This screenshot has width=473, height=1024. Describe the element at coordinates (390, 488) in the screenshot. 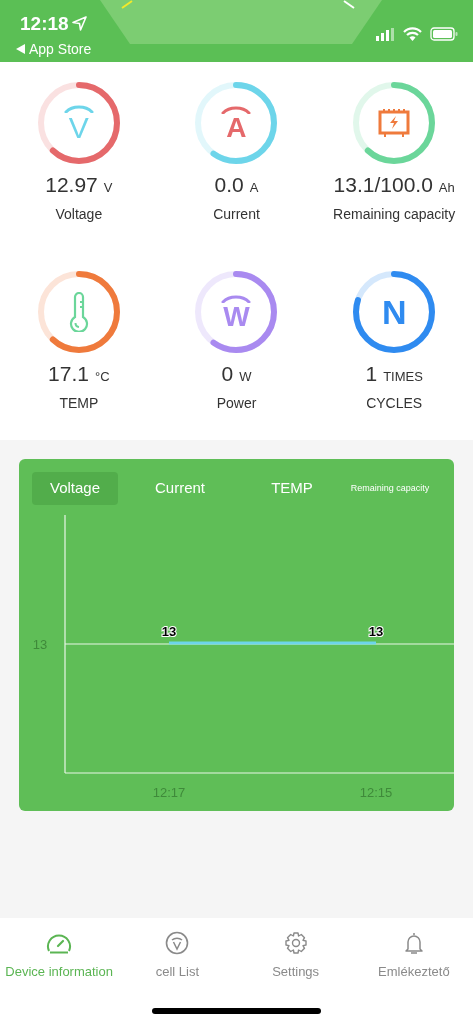

I see `chart-tab: Remaining capacity` at that location.